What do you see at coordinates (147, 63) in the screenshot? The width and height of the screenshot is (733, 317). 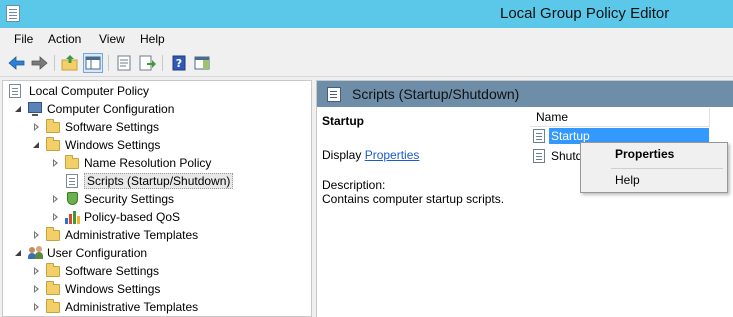 I see `export-list-icon` at bounding box center [147, 63].